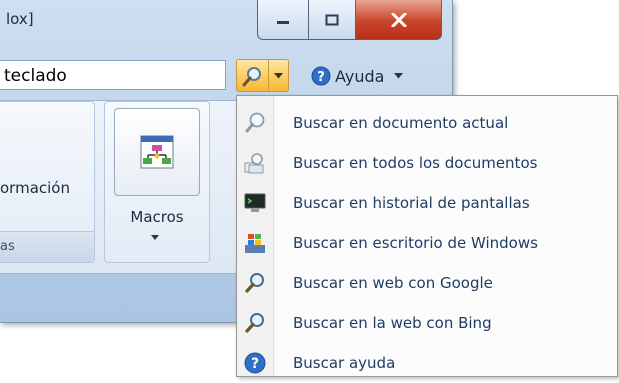  I want to click on close-icon, so click(398, 19).